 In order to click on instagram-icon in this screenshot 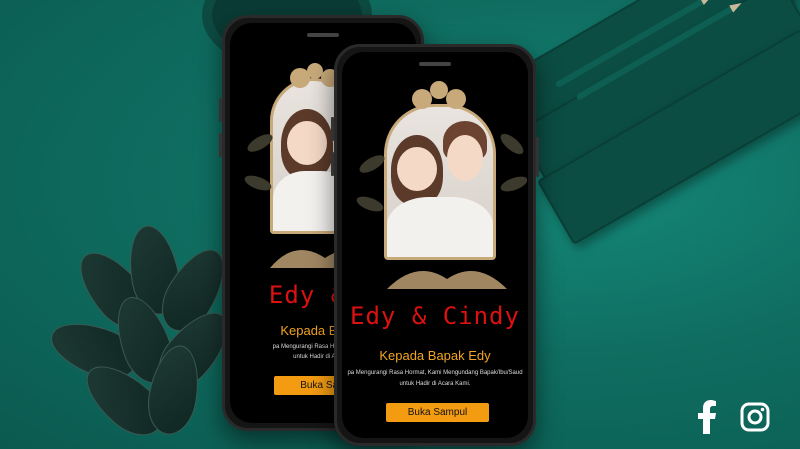, I will do `click(755, 417)`.